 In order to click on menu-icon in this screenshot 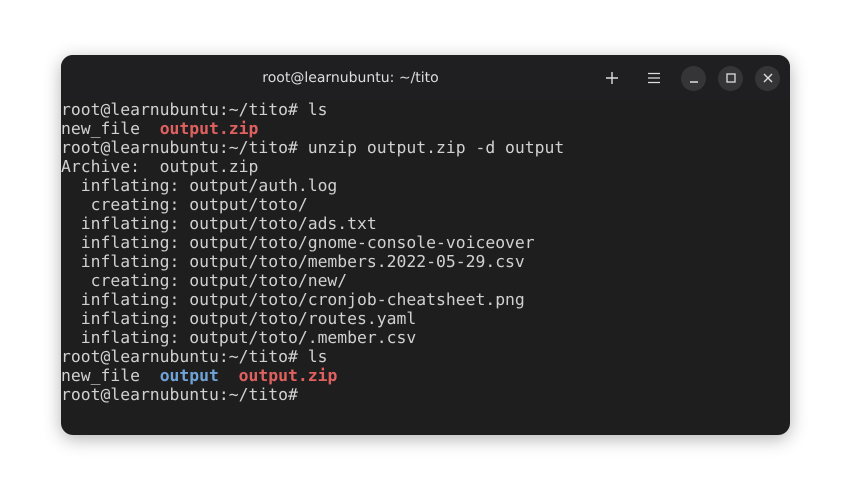, I will do `click(654, 78)`.